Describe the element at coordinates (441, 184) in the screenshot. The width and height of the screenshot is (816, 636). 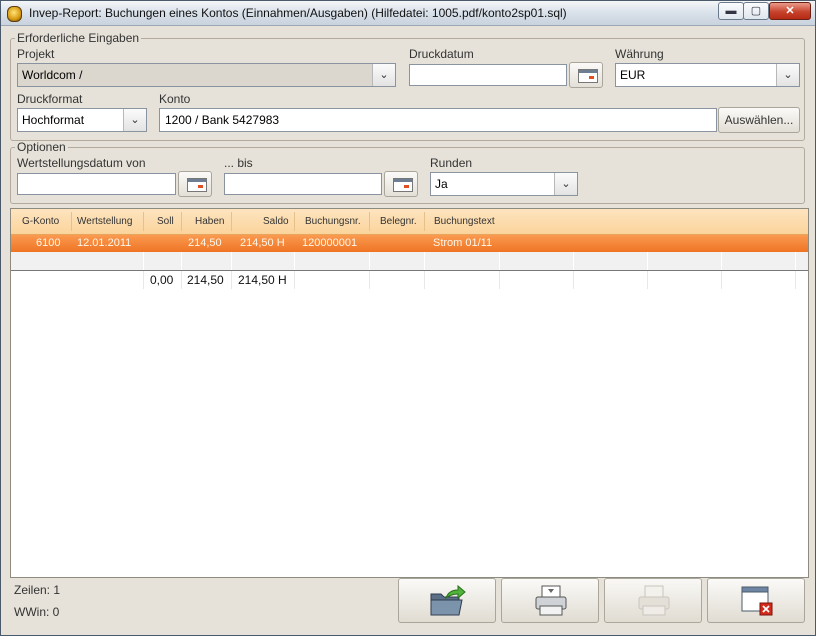
I see `runden-value: Ja` at that location.